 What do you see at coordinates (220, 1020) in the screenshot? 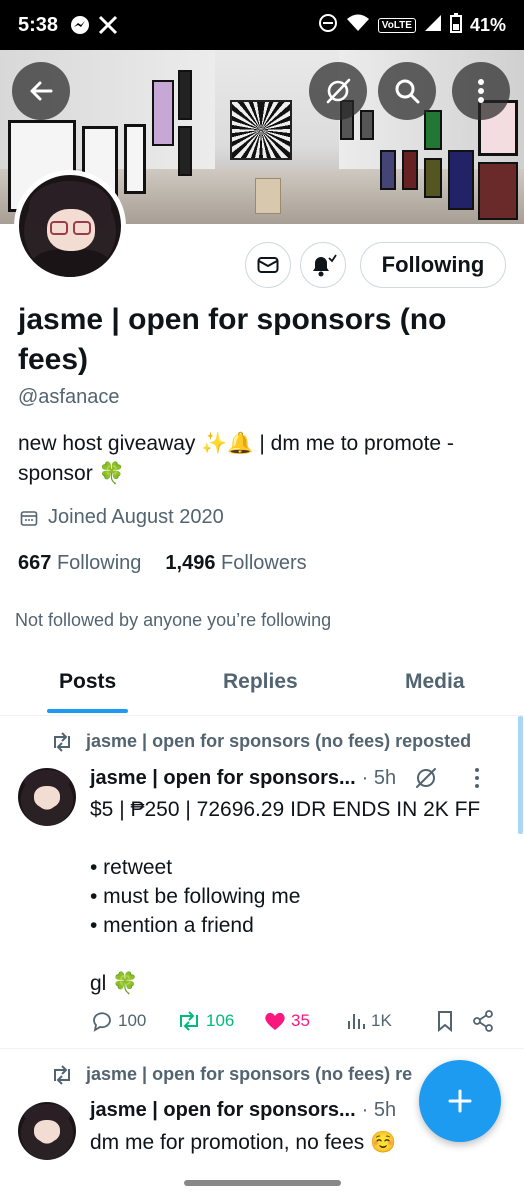
I see `repost-count: 106` at bounding box center [220, 1020].